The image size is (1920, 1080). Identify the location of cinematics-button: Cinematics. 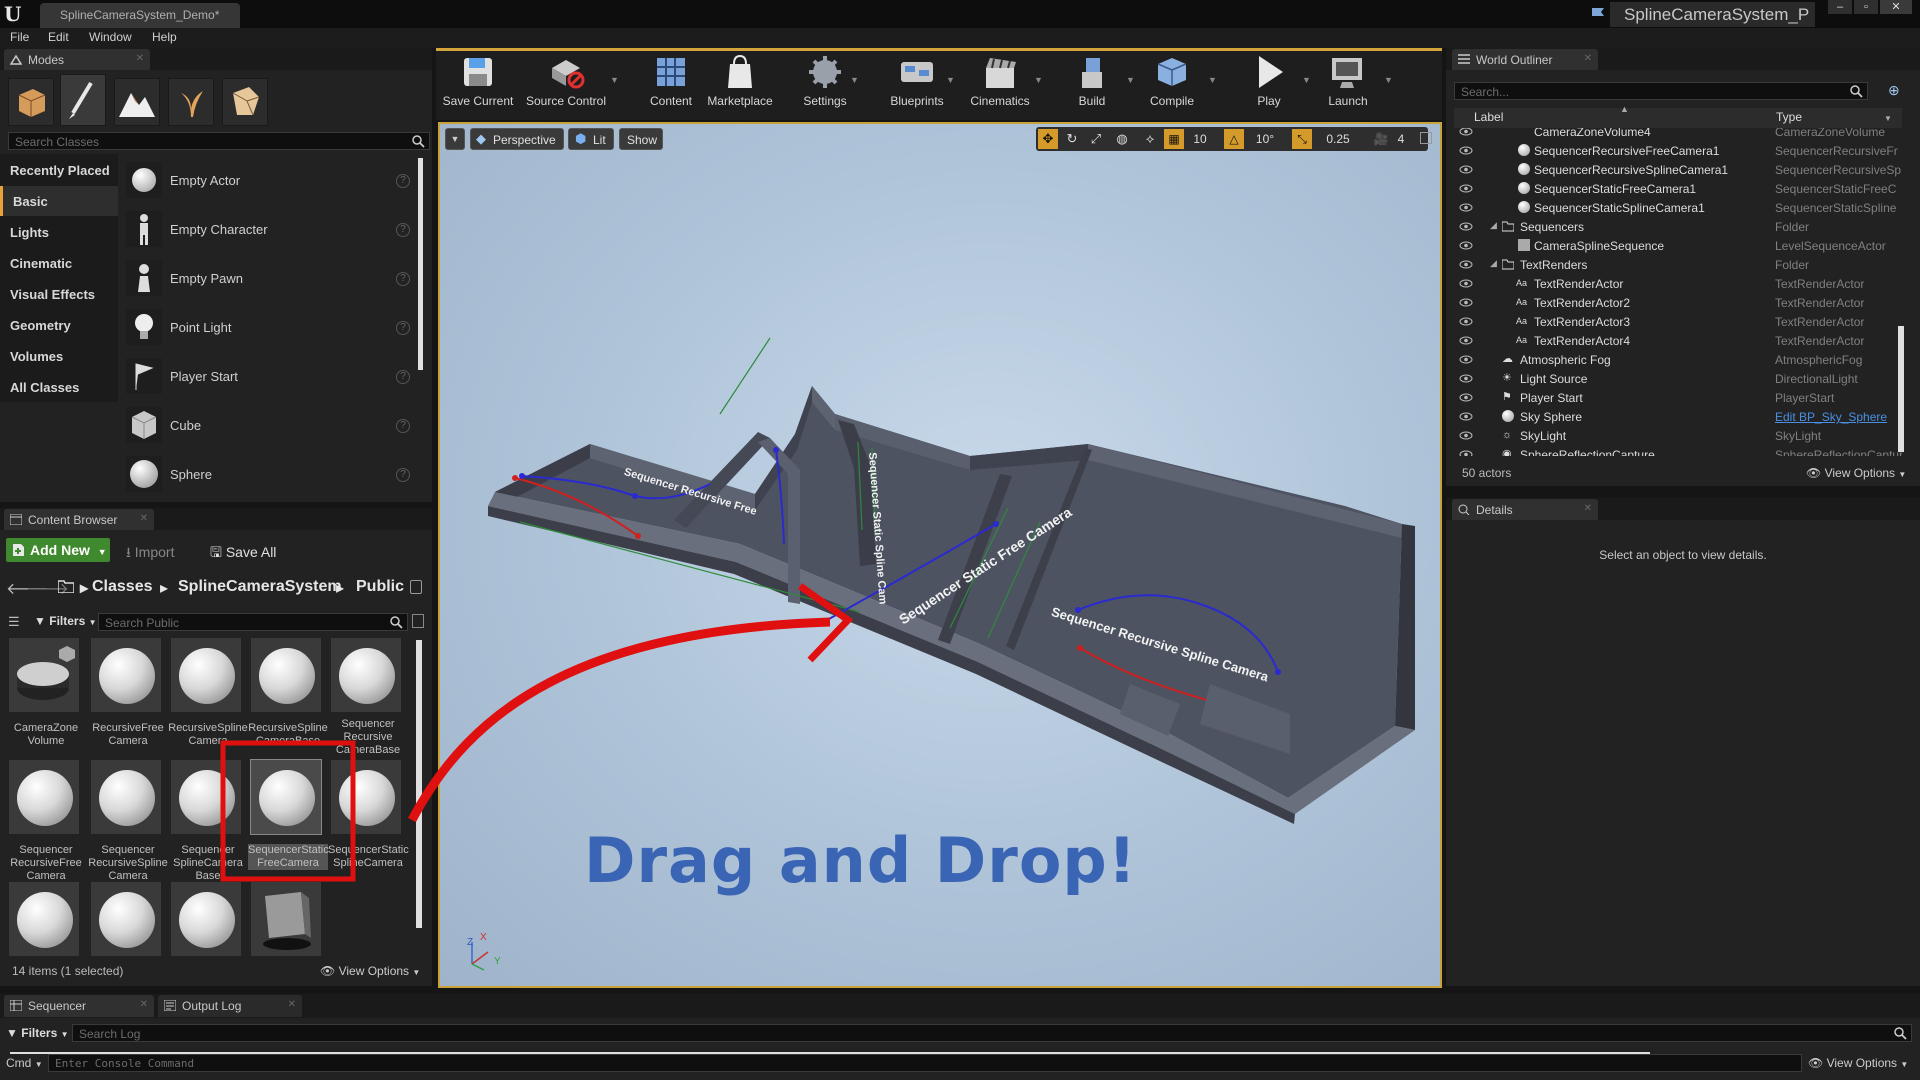
(1000, 83).